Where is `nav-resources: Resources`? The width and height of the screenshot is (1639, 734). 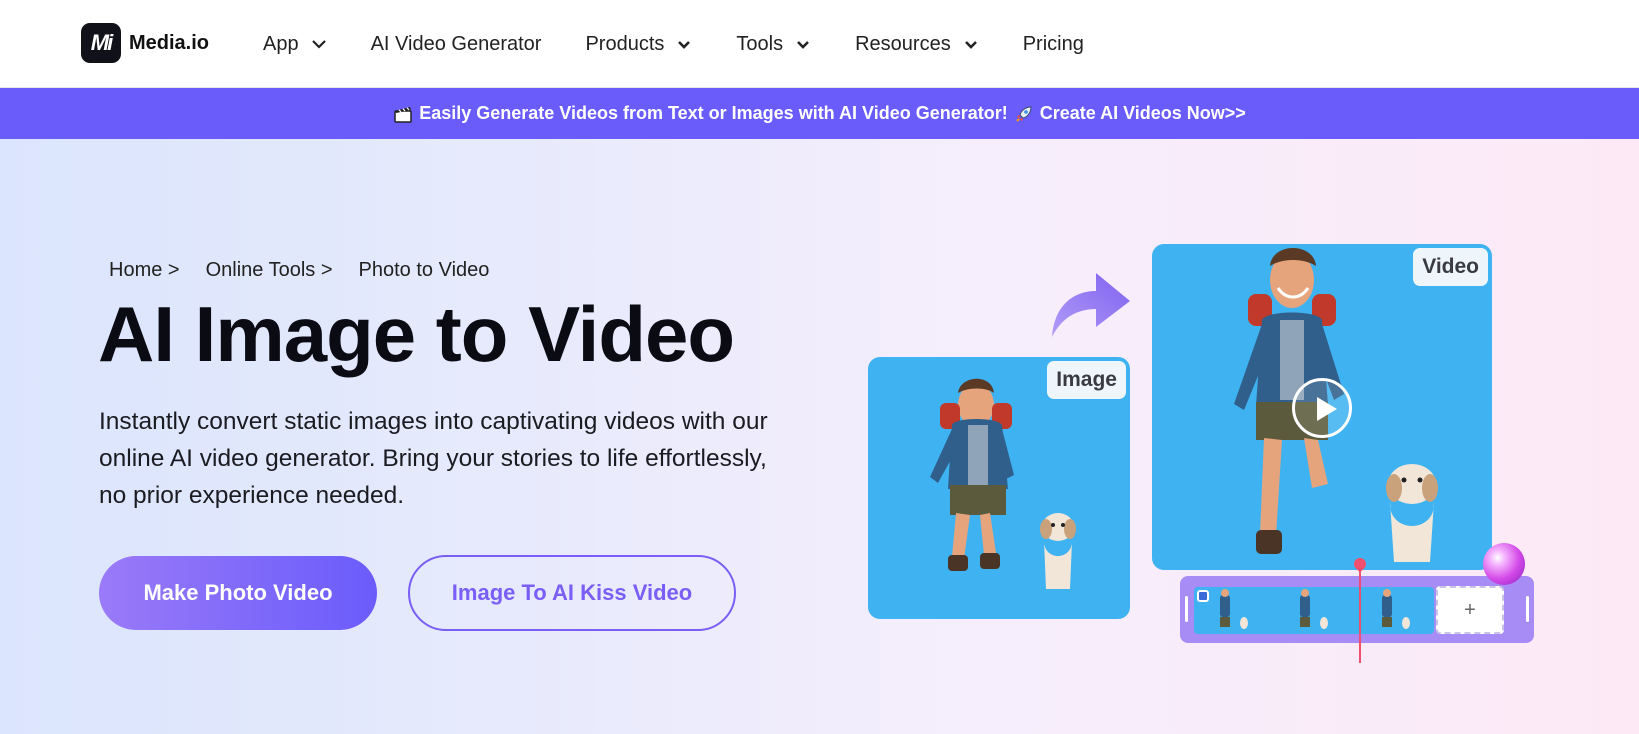
nav-resources: Resources is located at coordinates (917, 44).